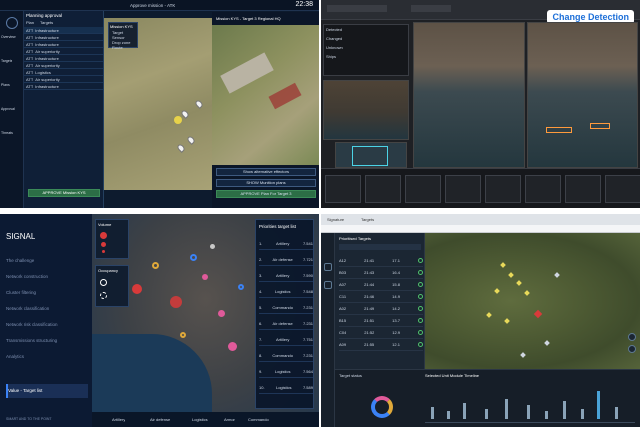  I want to click on approve-mission-button: APPROVE Mission KYS, so click(64, 193).